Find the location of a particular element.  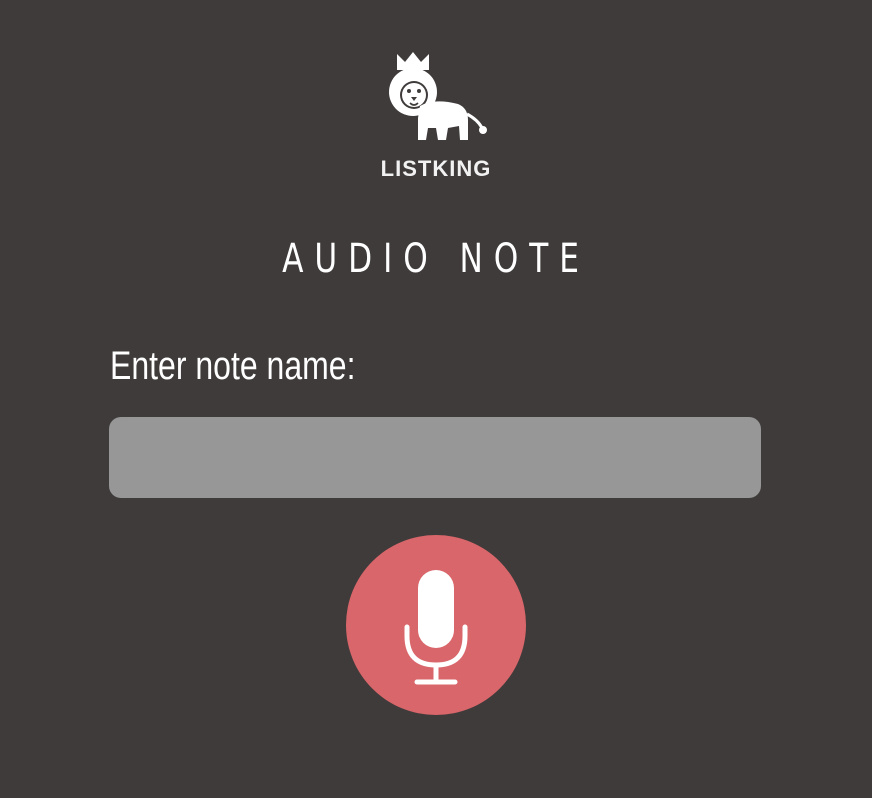

lion-with-crown-icon is located at coordinates (438, 96).